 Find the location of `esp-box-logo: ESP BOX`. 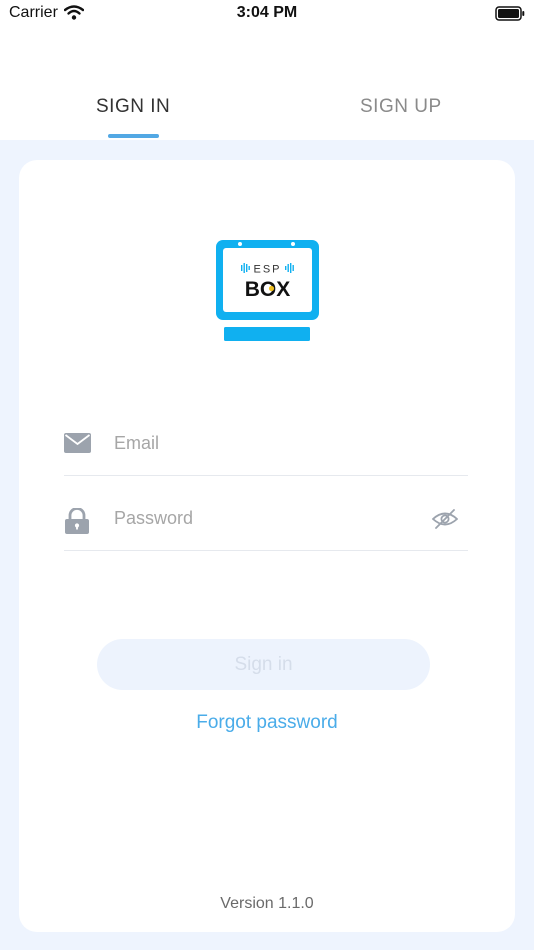

esp-box-logo: ESP BOX is located at coordinates (267, 293).